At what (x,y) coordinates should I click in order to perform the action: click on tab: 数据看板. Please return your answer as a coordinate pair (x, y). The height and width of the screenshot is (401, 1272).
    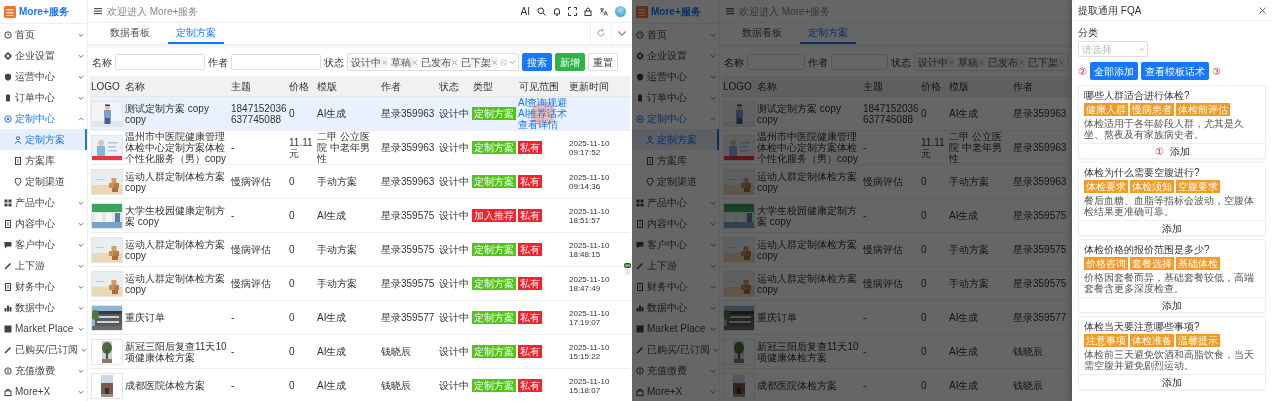
    Looking at the image, I should click on (130, 33).